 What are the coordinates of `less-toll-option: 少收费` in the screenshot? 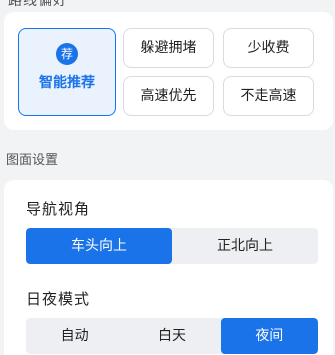 It's located at (268, 48).